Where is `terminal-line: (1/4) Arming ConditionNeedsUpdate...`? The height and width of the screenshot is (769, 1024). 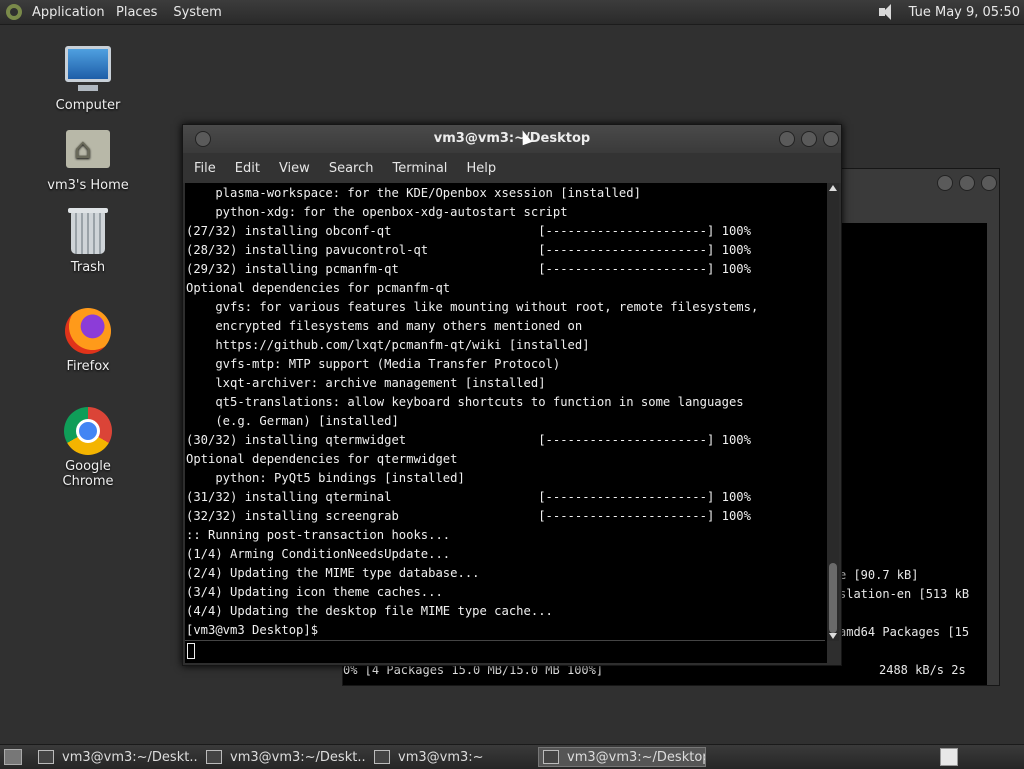
terminal-line: (1/4) Arming ConditionNeedsUpdate... is located at coordinates (318, 554).